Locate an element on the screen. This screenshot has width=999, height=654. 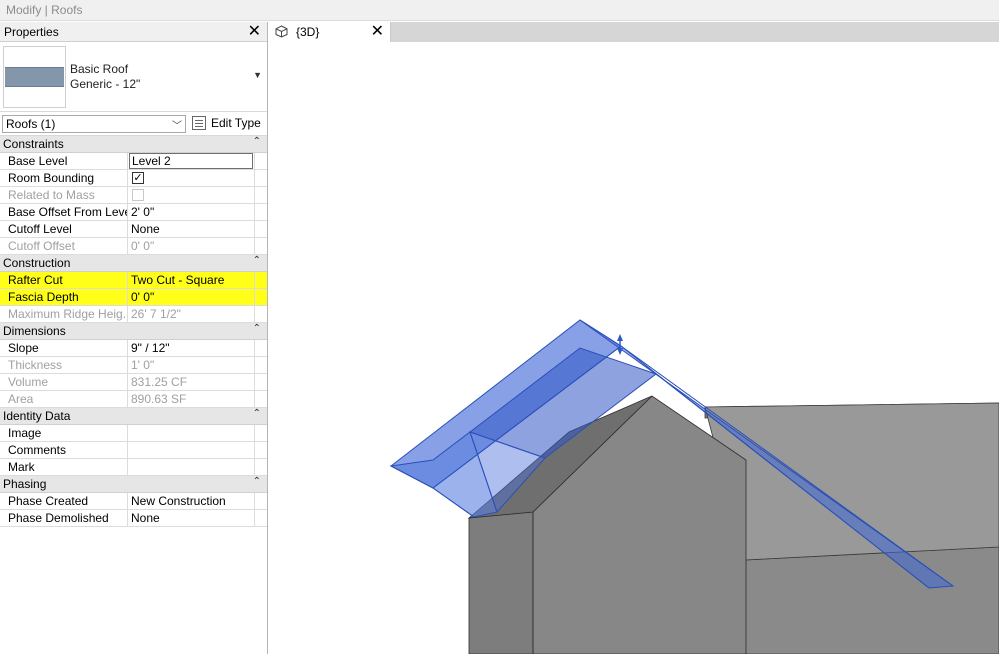
prop-row-slope: Slope 9" / 12" is located at coordinates (133, 348).